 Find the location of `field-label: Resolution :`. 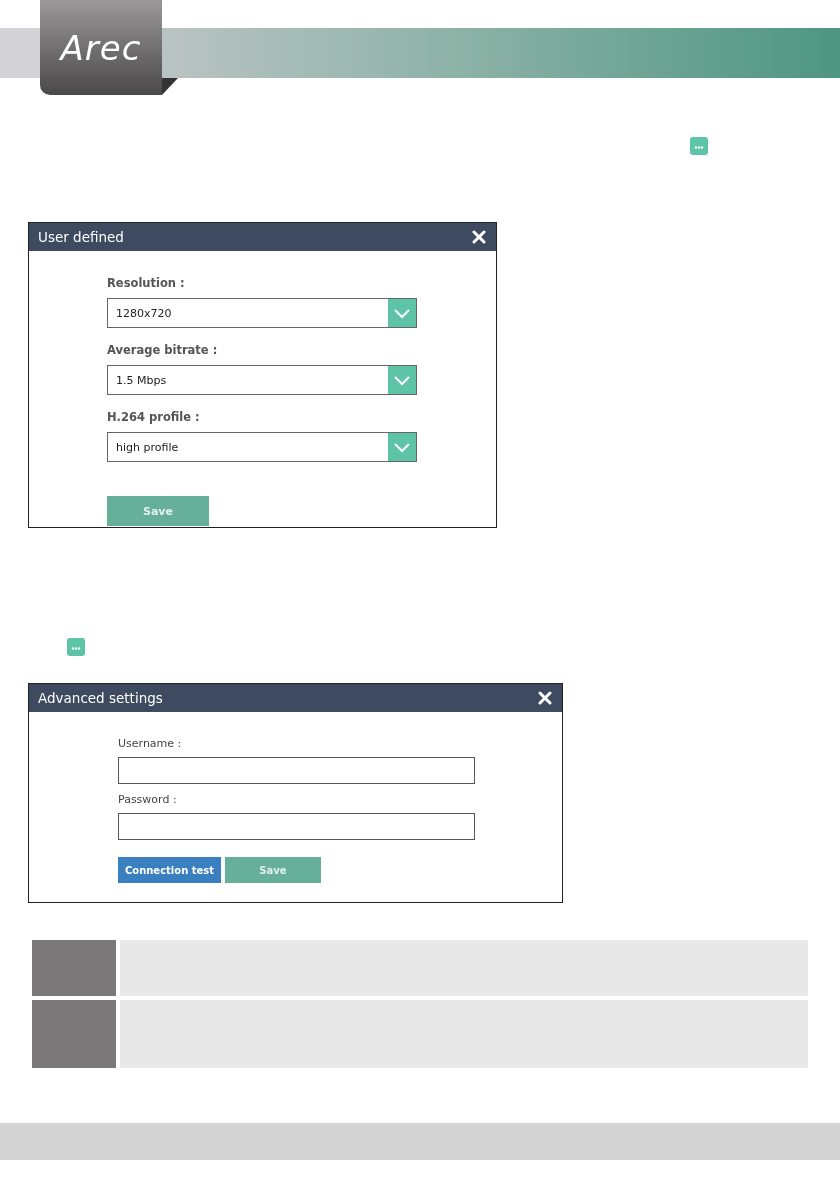

field-label: Resolution : is located at coordinates (146, 283).